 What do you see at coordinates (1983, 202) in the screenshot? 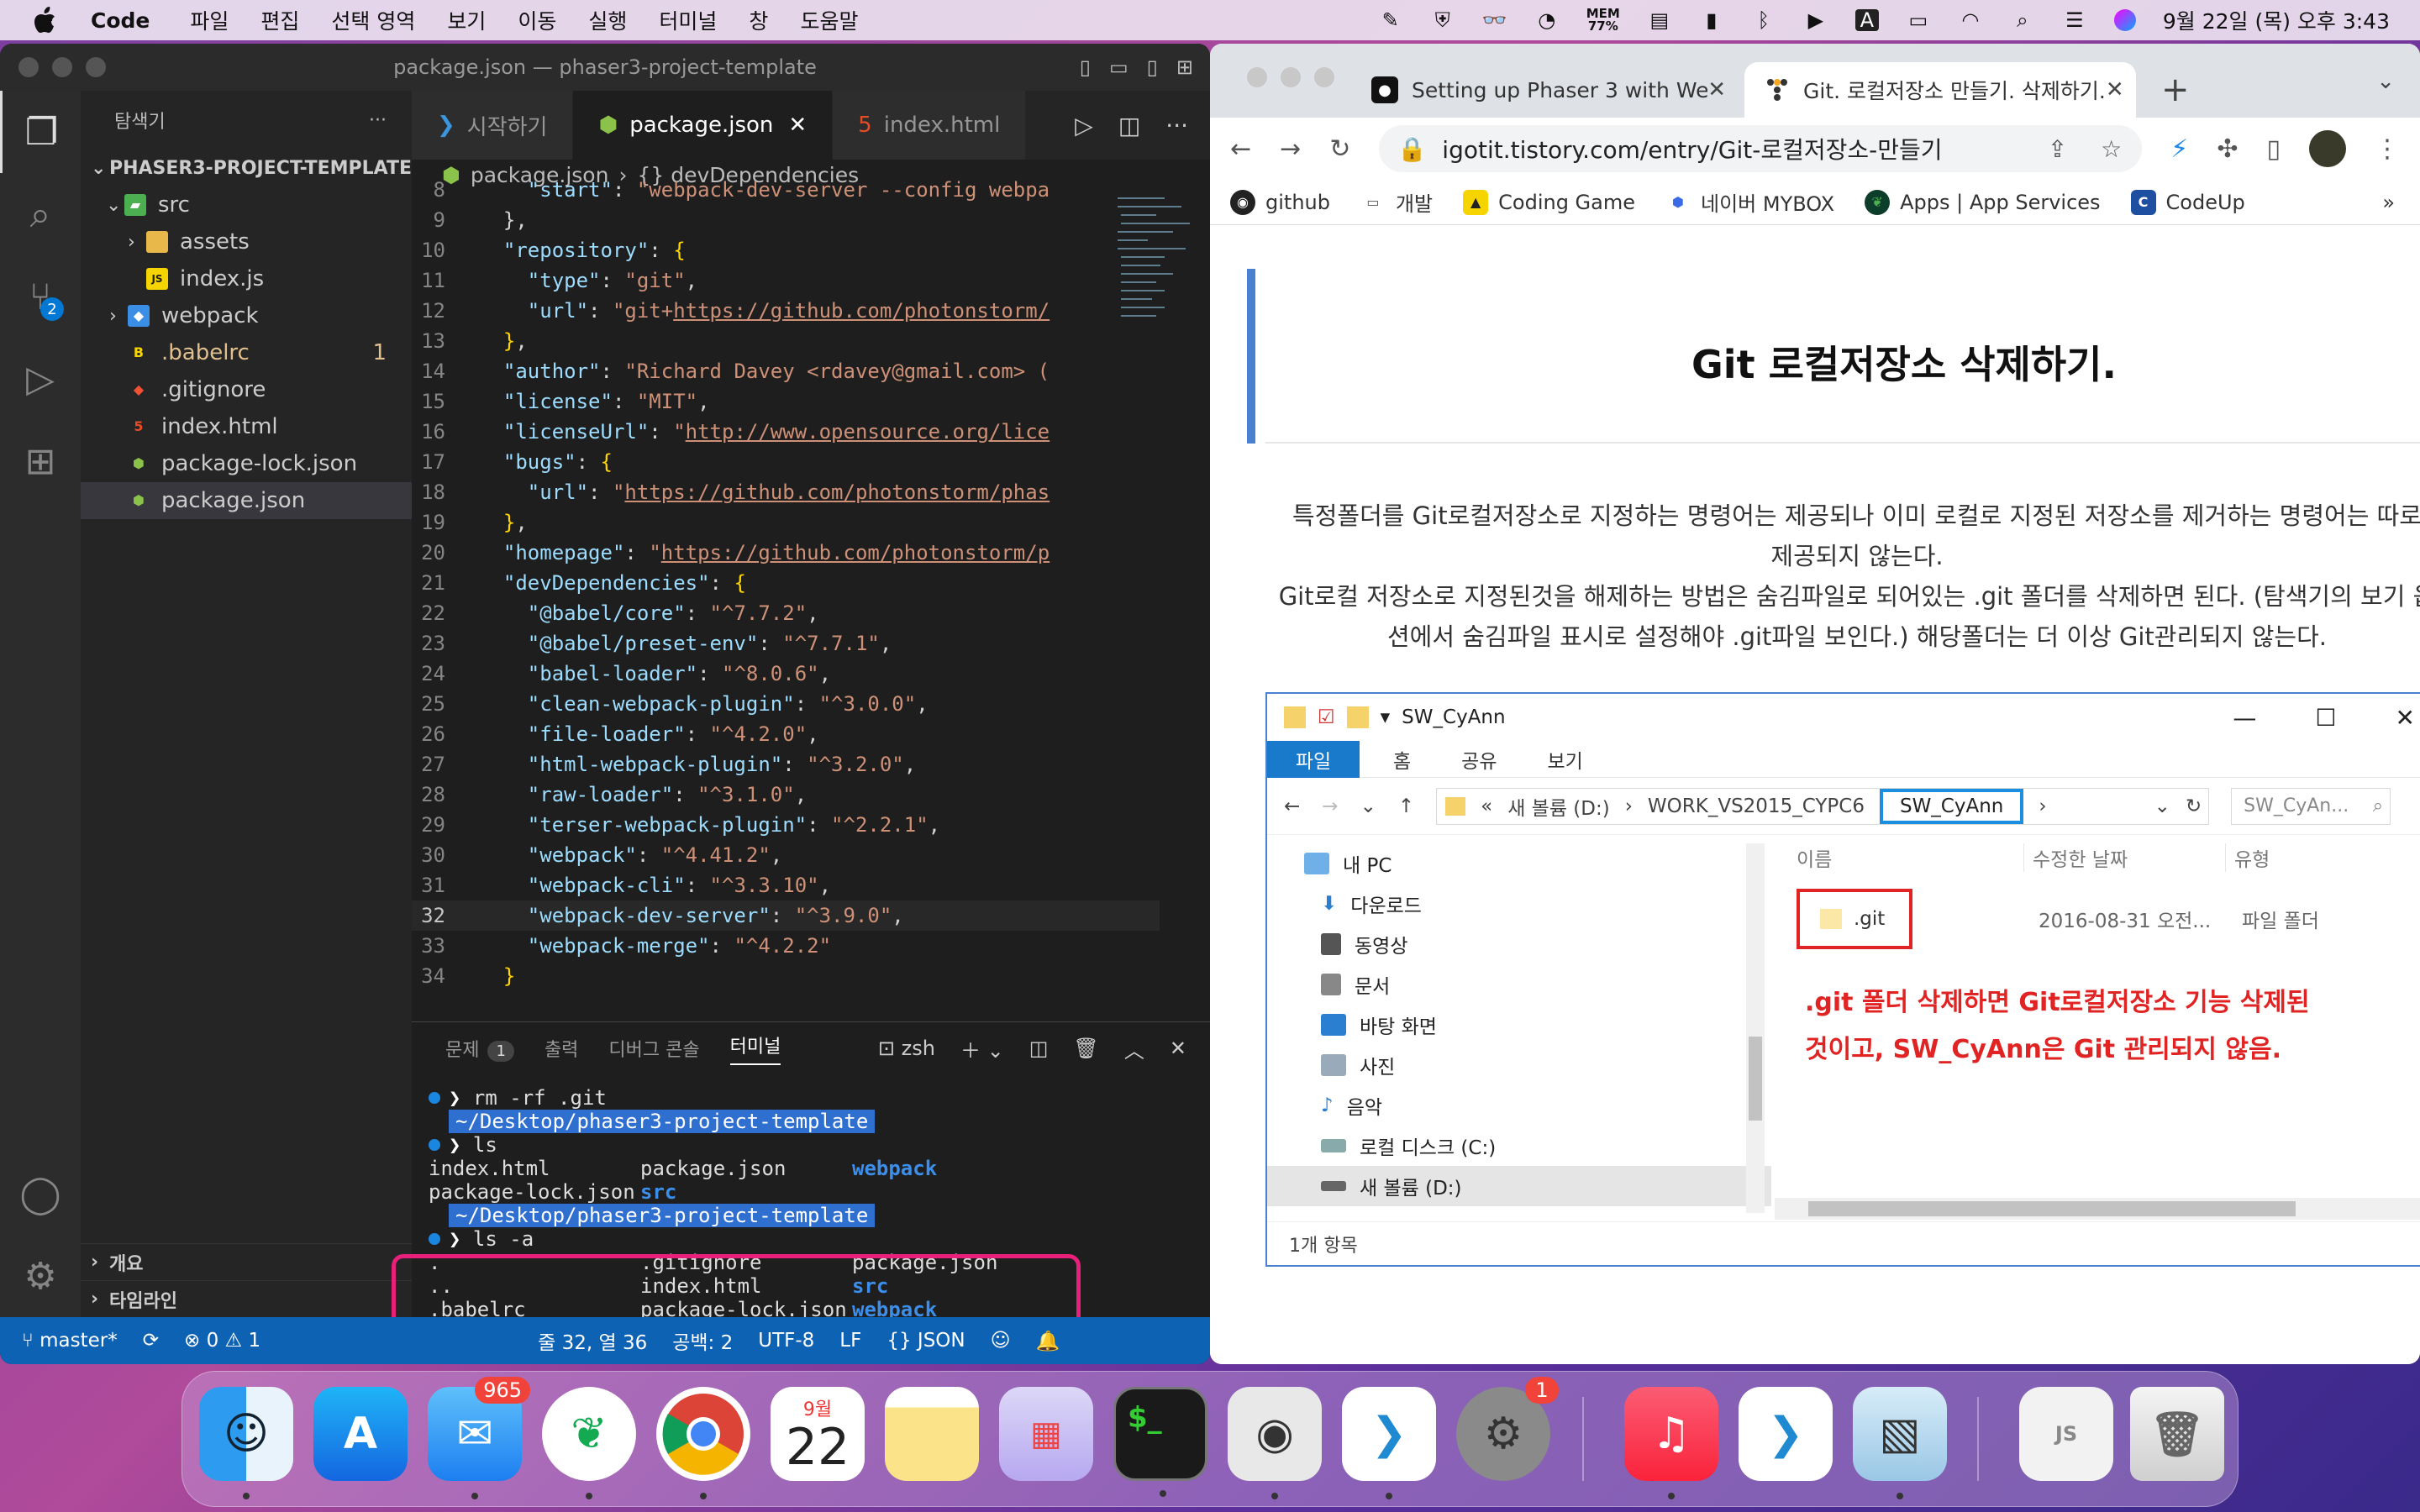
I see `bookmark-mongodb-apps: ❦ Apps | App Services` at bounding box center [1983, 202].